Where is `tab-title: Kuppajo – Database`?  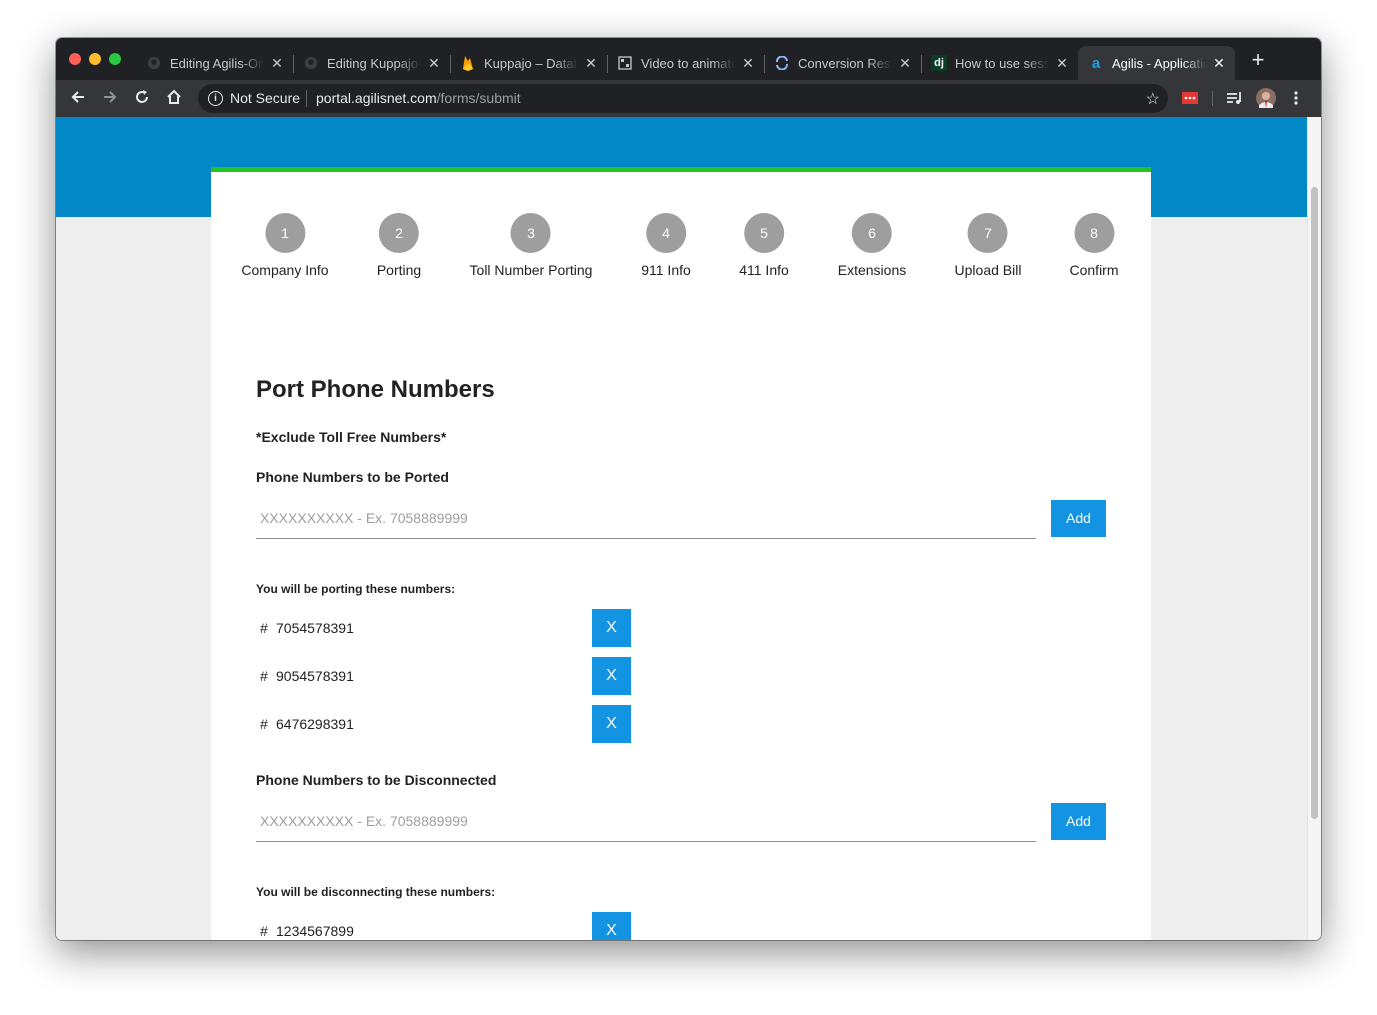 tab-title: Kuppajo – Database is located at coordinates (531, 63).